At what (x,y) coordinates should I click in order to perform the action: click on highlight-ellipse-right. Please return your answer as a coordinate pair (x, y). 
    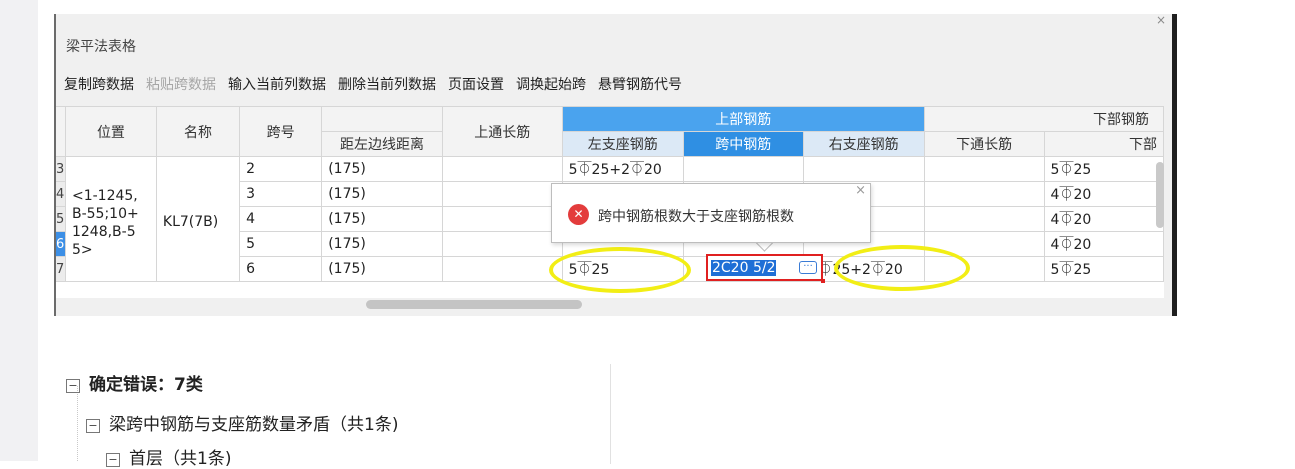
    Looking at the image, I should click on (902, 268).